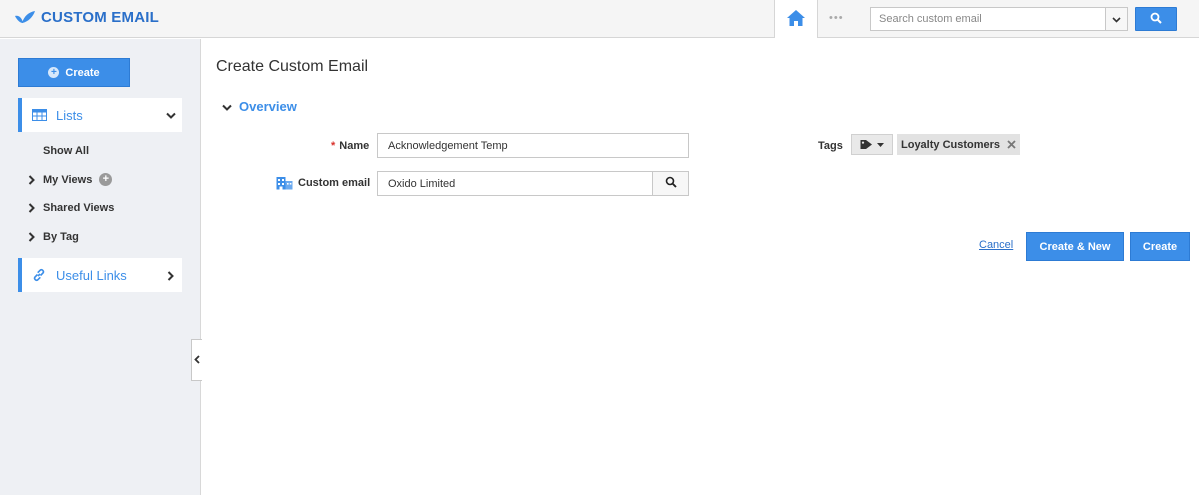 Image resolution: width=1199 pixels, height=495 pixels. I want to click on sidebar-item-show-all: Show All, so click(66, 151).